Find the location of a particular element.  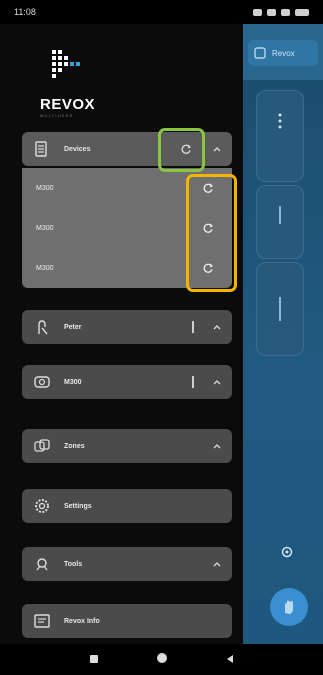

brand-name: REVOX is located at coordinates (68, 104).